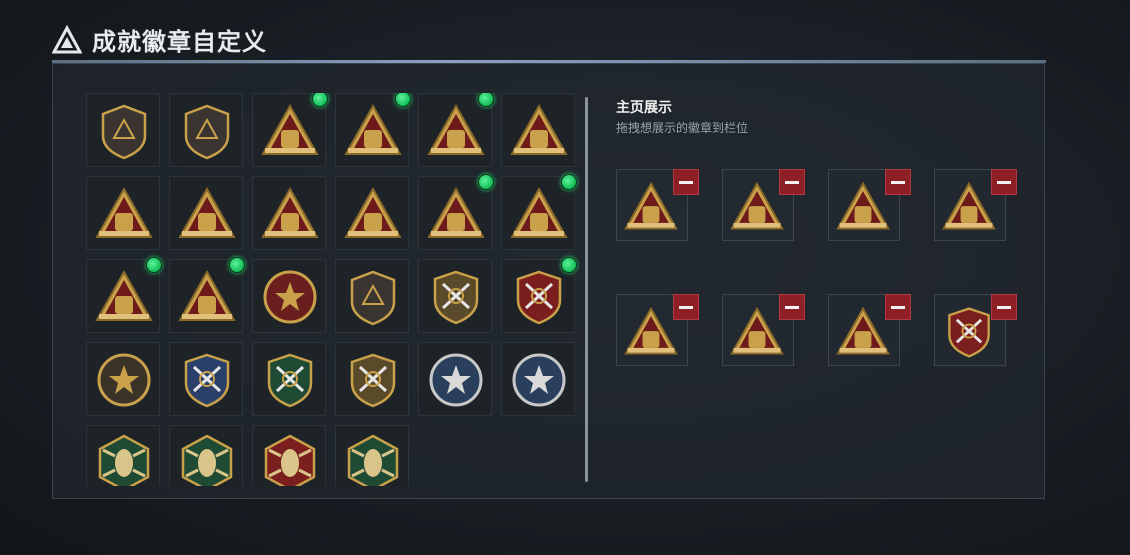  I want to click on helicopter-shield-badge-icon, so click(207, 132).